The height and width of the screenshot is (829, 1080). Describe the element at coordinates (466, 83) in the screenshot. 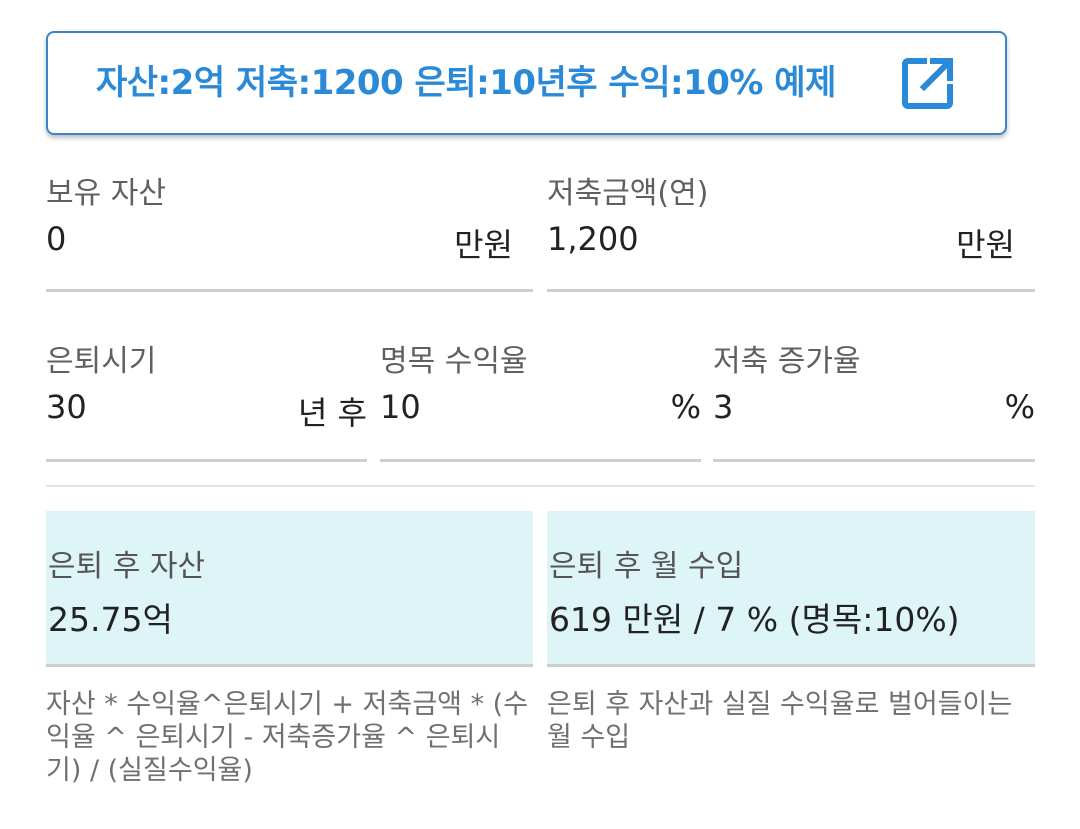

I see `example-preset-label: 자산:2억 저축:1200 은퇴:10년후 수익:10% 예제` at that location.